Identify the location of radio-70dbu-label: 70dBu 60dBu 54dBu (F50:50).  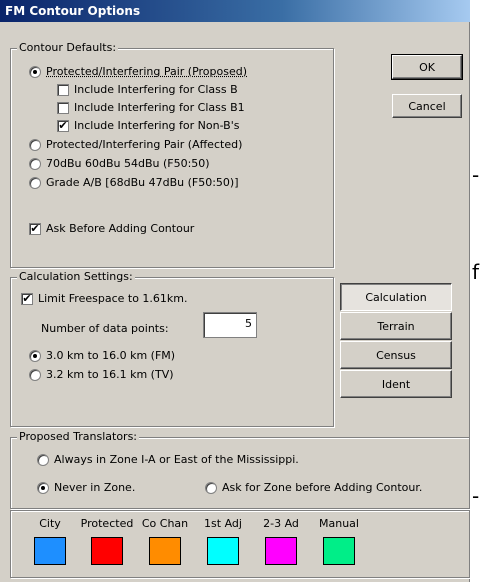
(128, 163).